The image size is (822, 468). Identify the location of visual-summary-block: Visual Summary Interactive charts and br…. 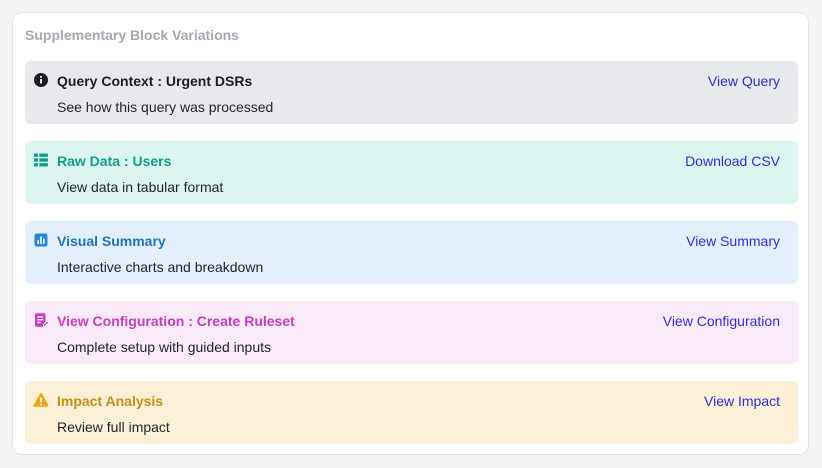
(411, 252).